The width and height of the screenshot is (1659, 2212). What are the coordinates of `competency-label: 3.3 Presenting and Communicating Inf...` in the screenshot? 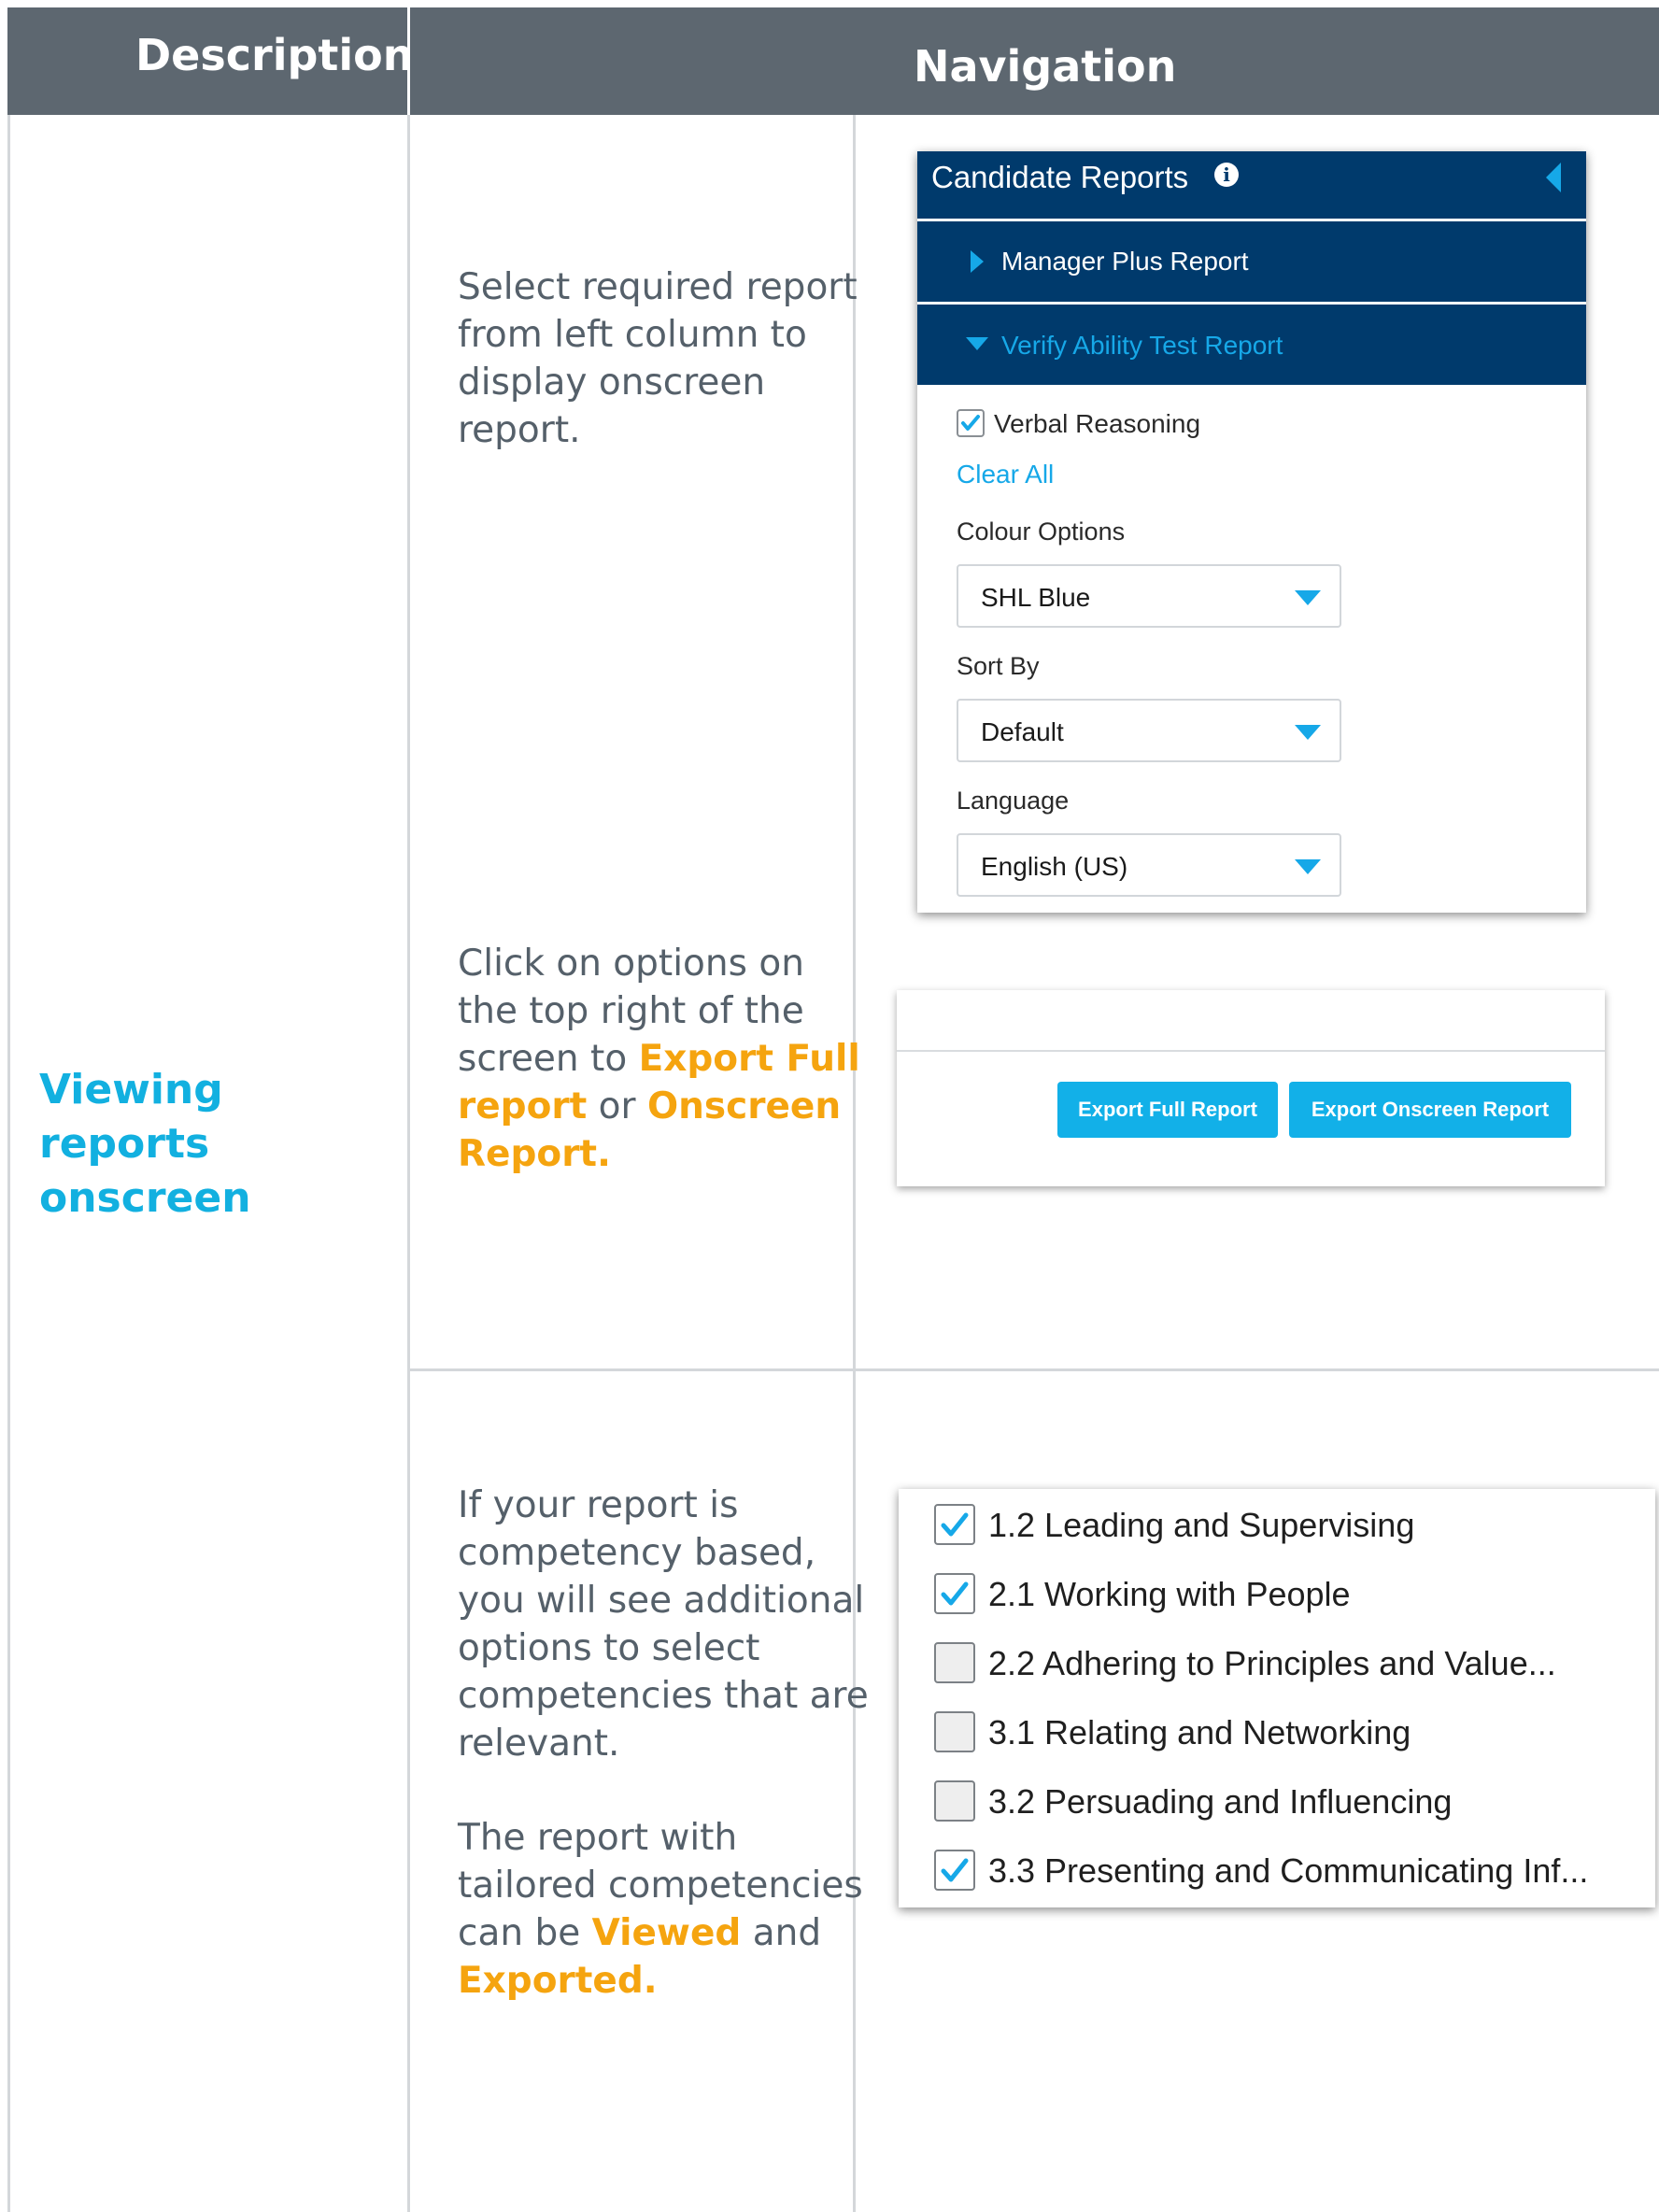 It's located at (1288, 1870).